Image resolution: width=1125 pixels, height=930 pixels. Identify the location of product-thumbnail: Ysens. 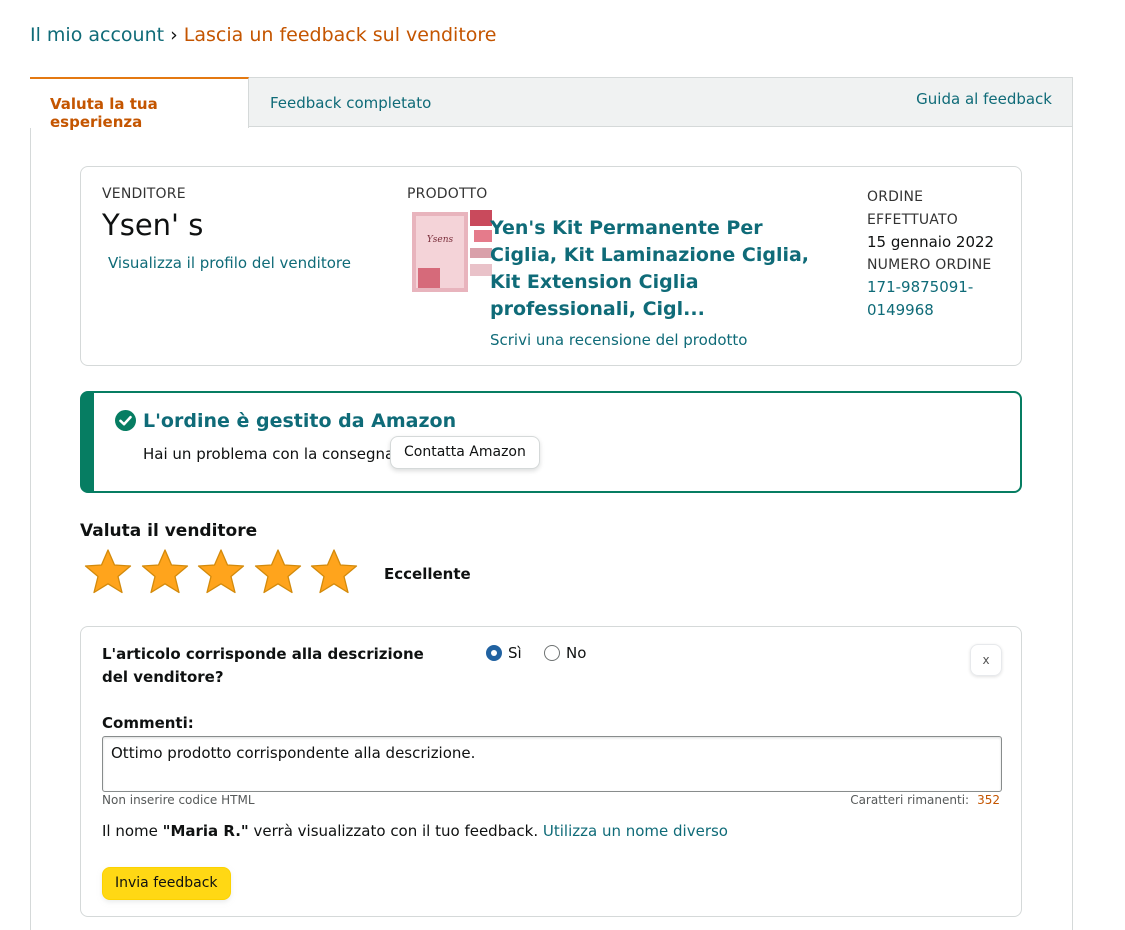
(452, 252).